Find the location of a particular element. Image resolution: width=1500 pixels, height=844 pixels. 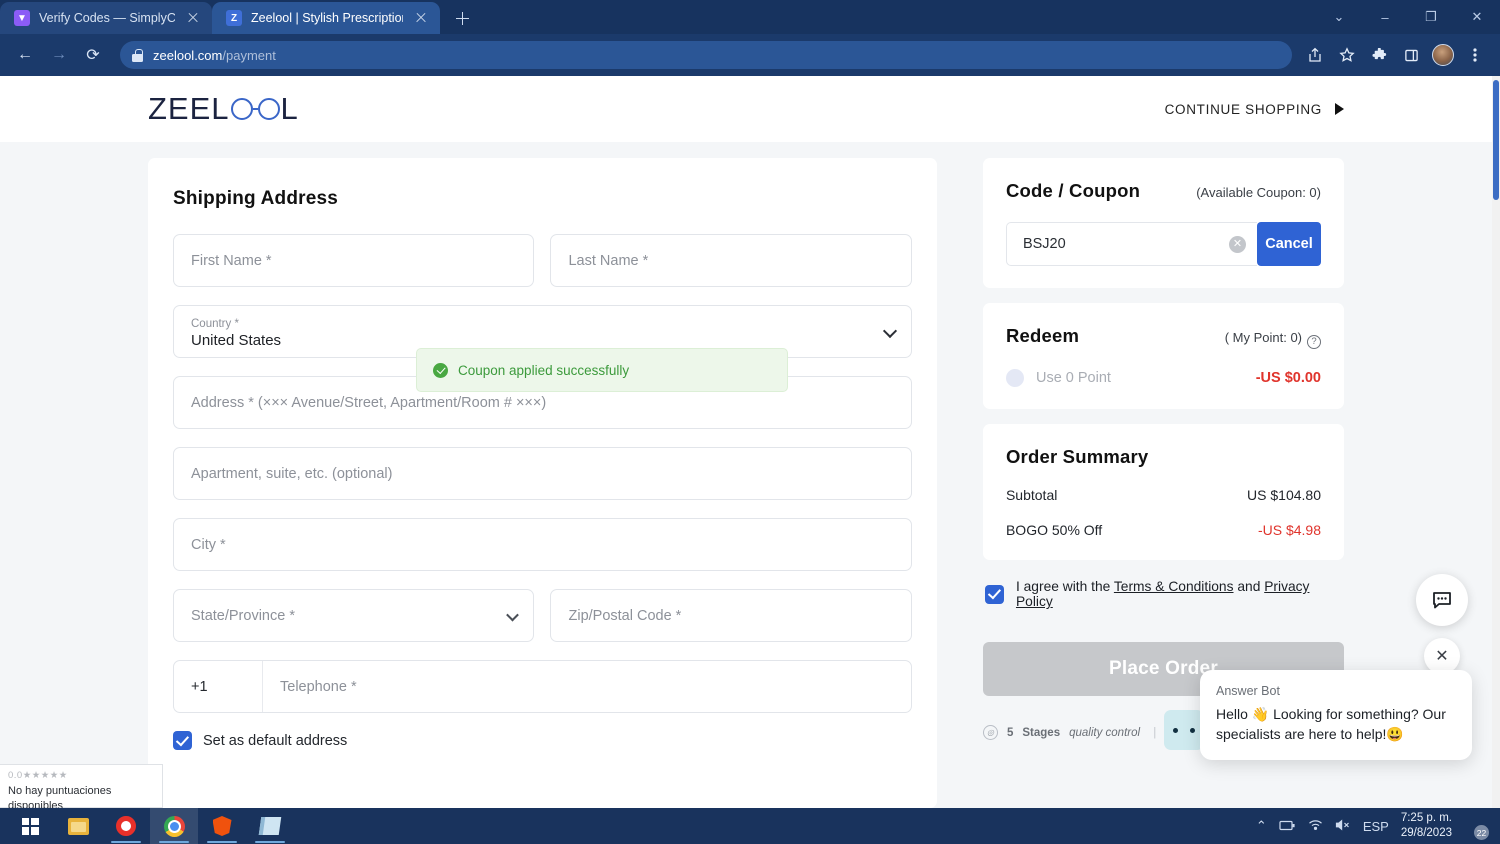

chrome-menu-icon is located at coordinates (1475, 55).